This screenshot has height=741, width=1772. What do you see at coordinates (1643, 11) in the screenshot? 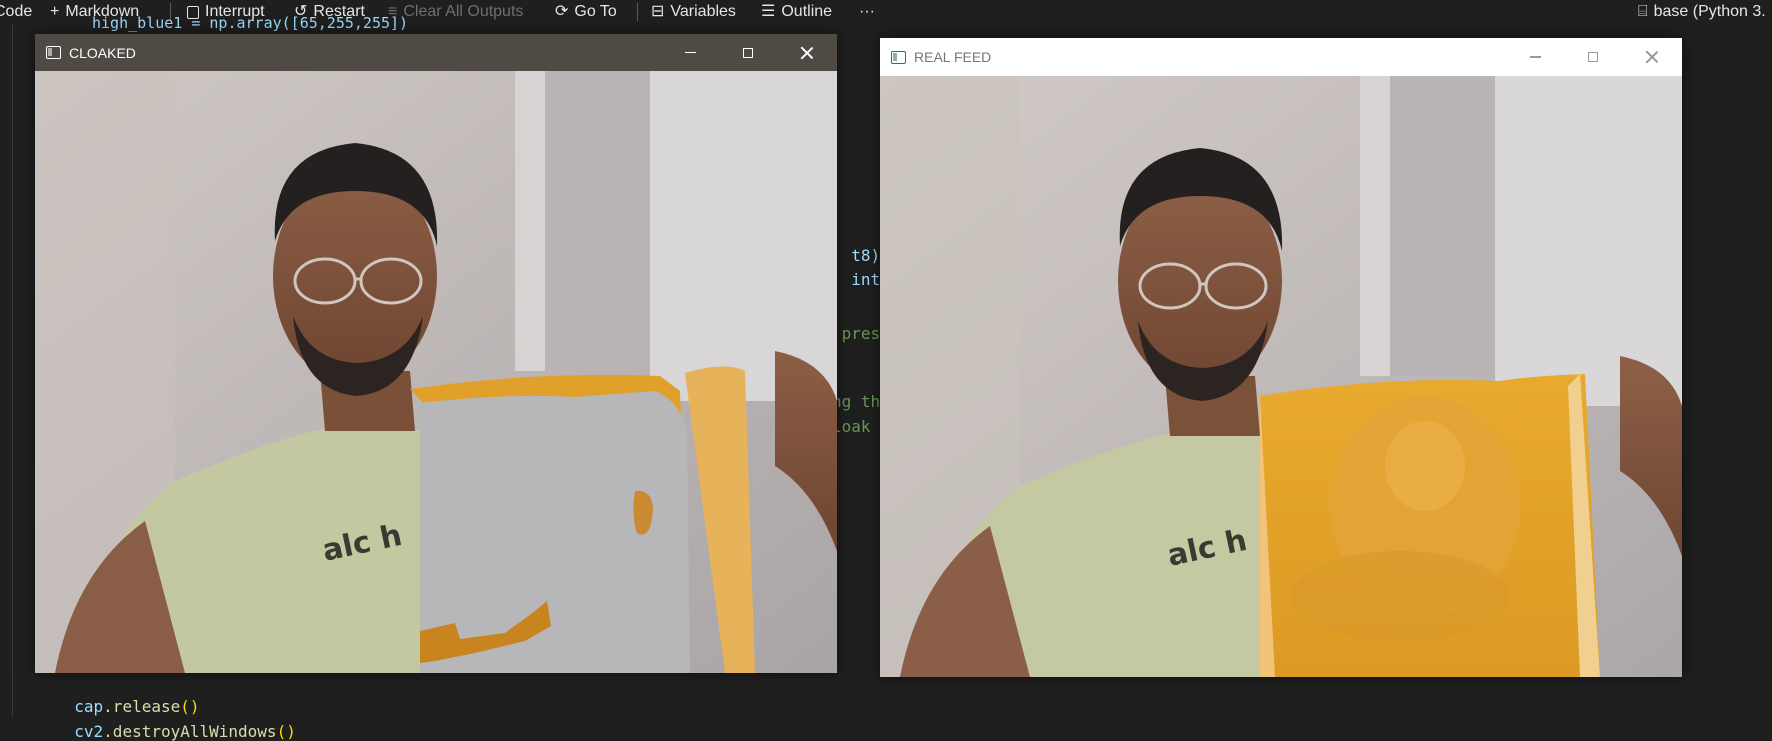
I see `kernel-icon: ⌸` at bounding box center [1643, 11].